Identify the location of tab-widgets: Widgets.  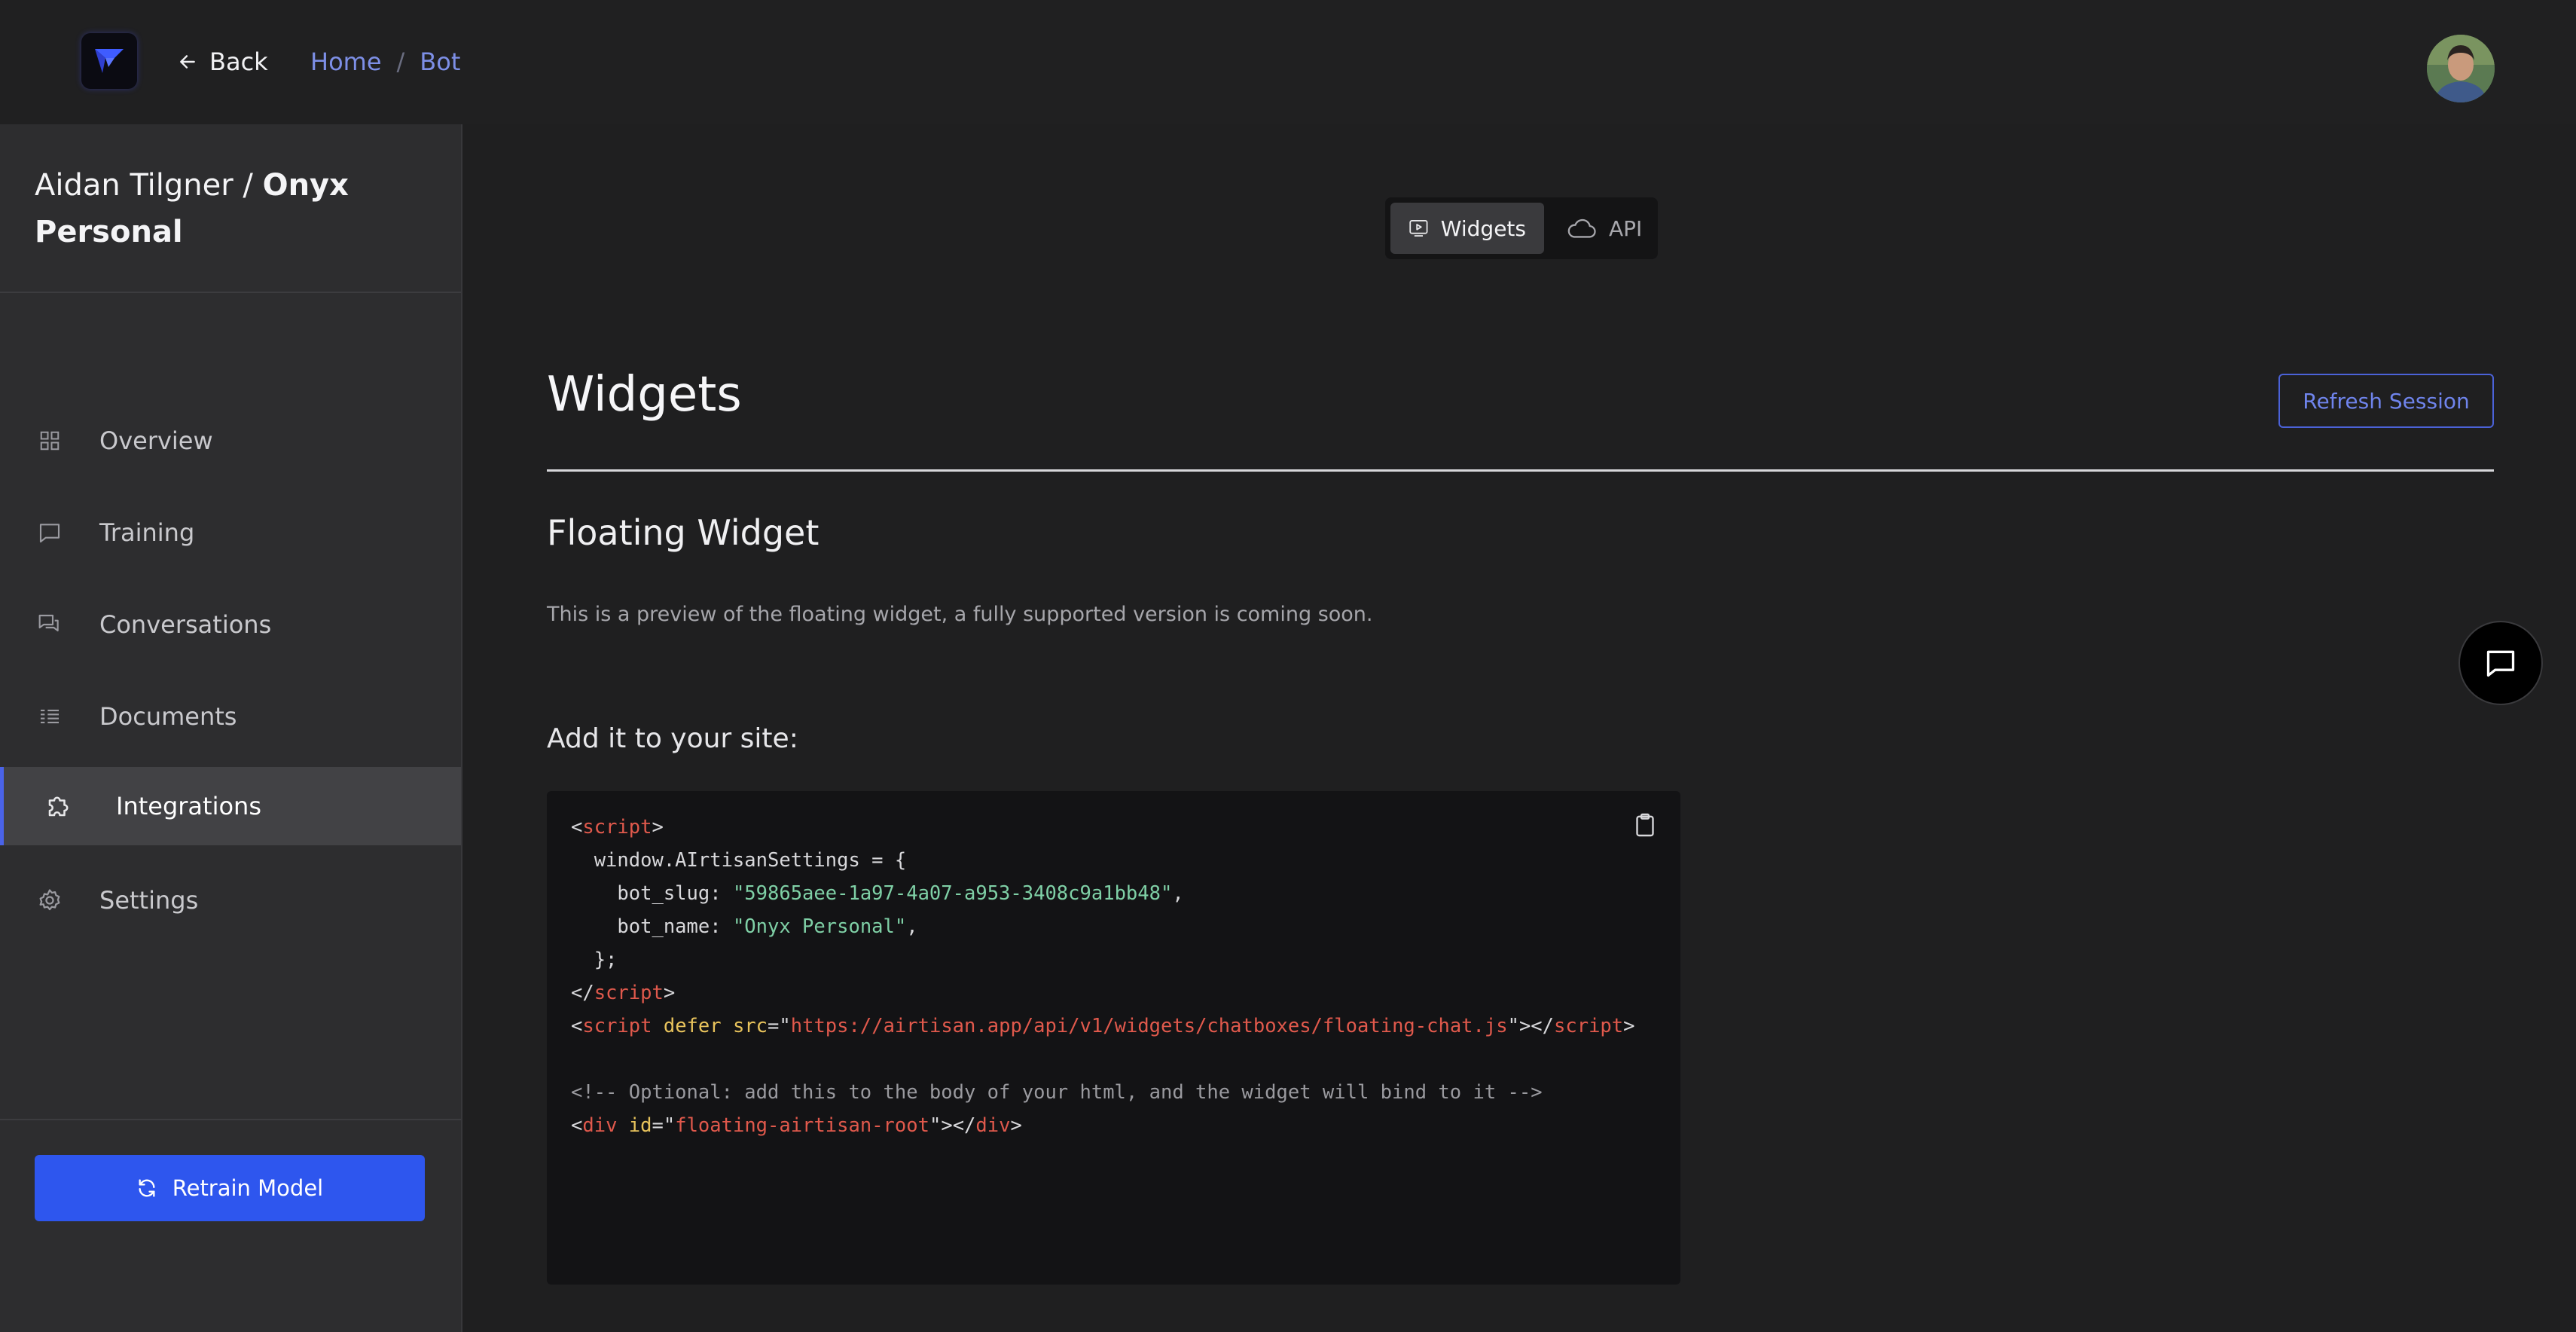
(1467, 229).